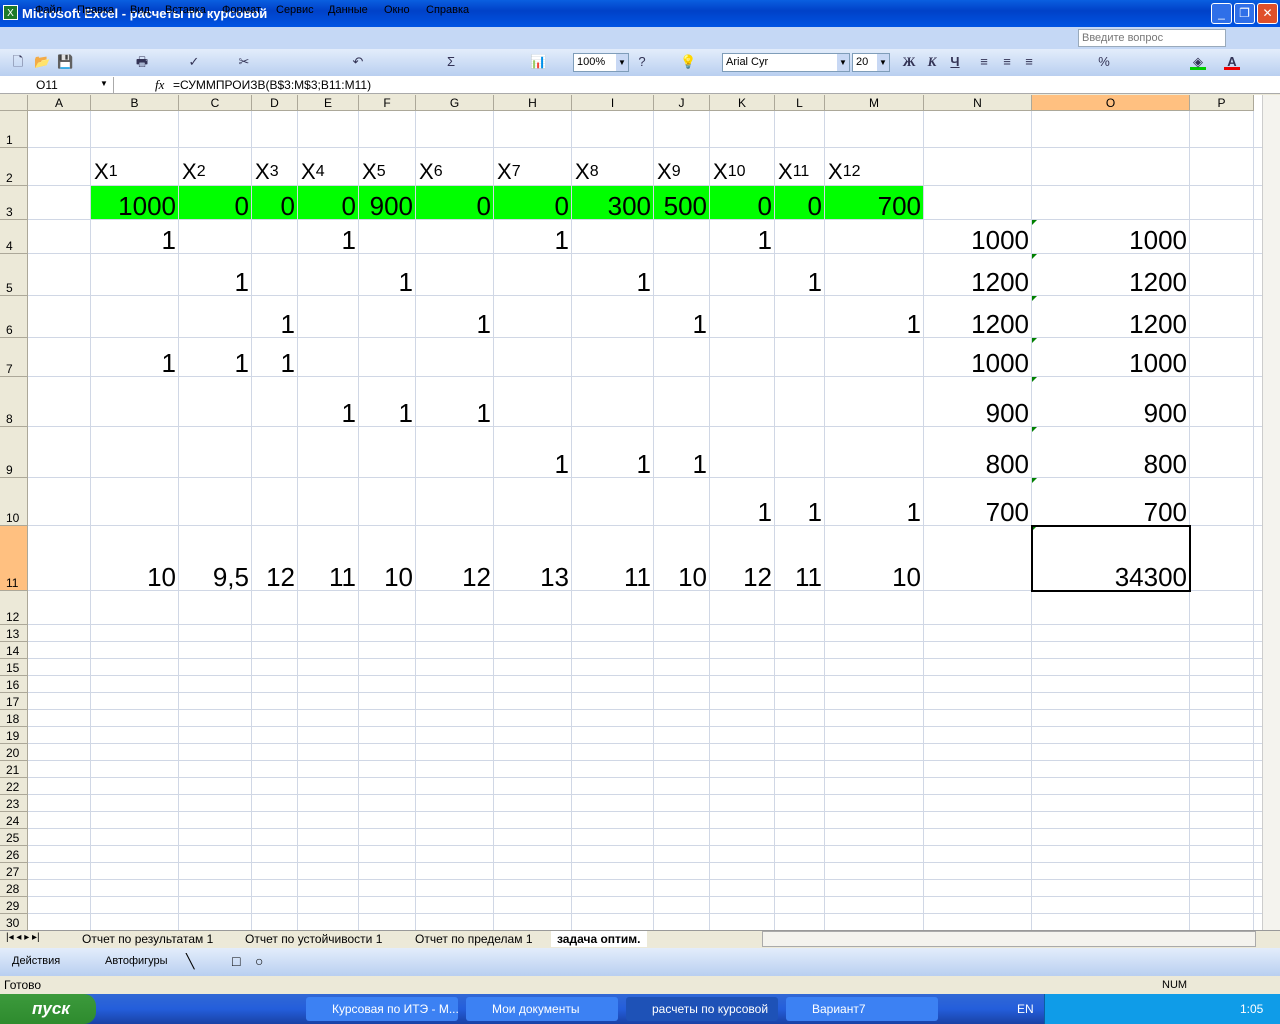 The height and width of the screenshot is (1024, 1280). What do you see at coordinates (742, 203) in the screenshot?
I see `cell-K3: 0` at bounding box center [742, 203].